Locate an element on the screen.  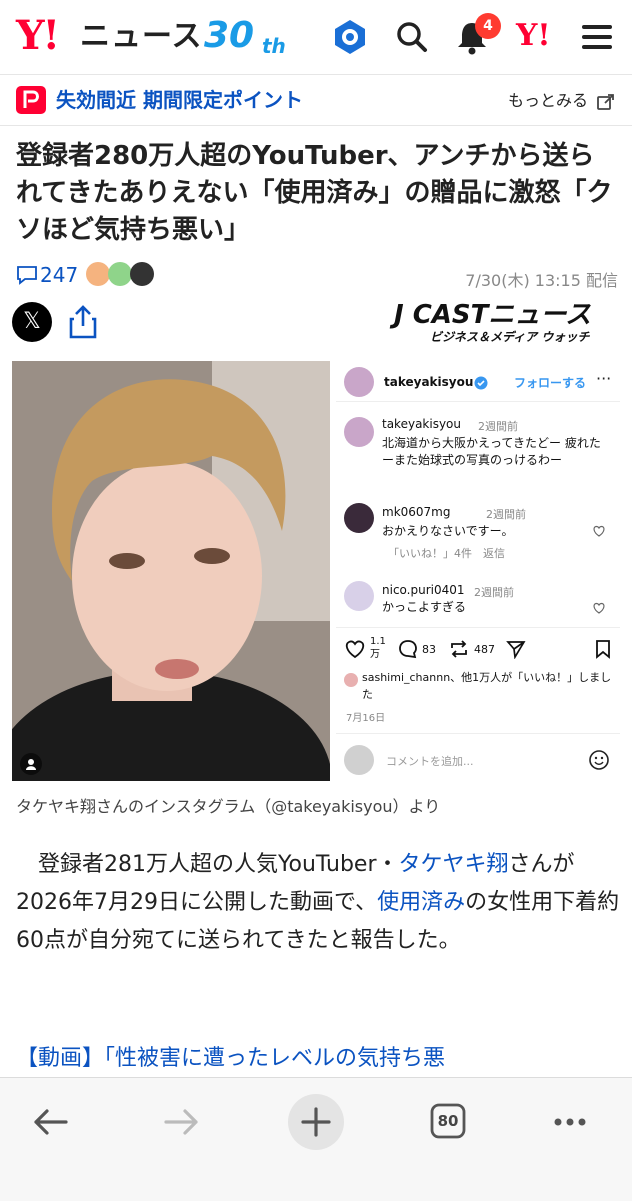
tab-count: 80 is located at coordinates (448, 1121).